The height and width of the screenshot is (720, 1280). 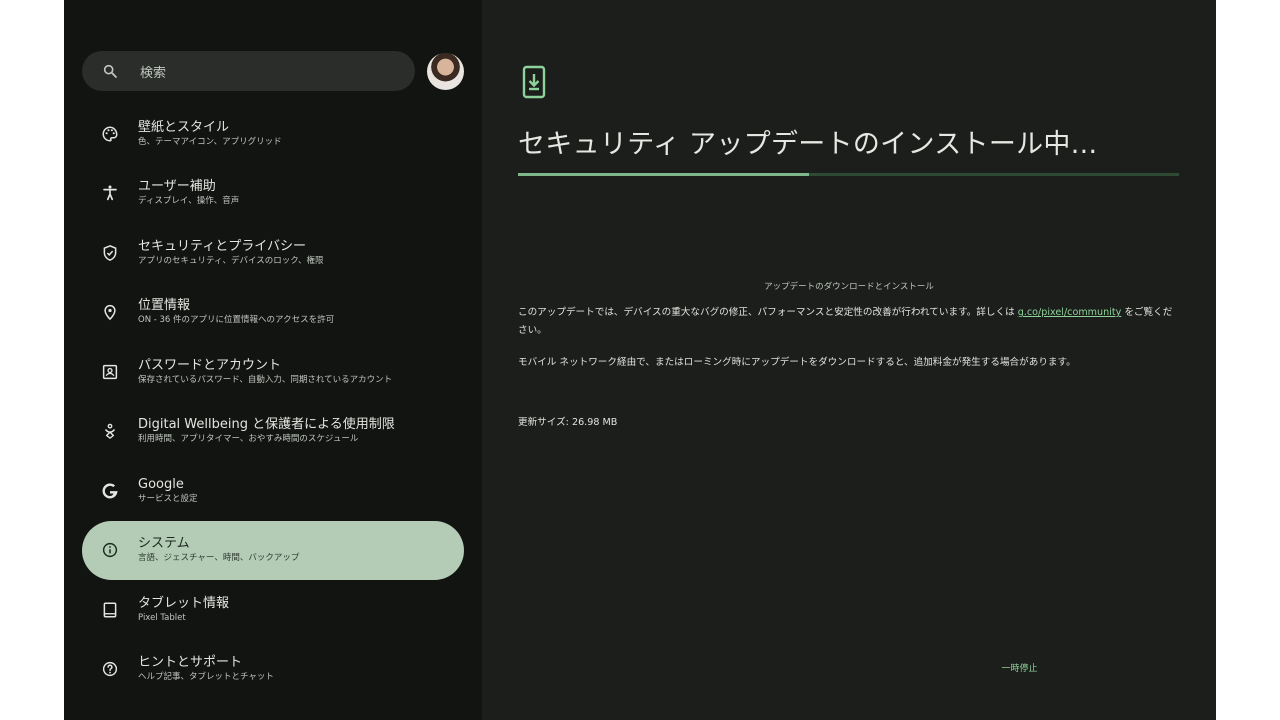 I want to click on sidebar-item-title: ヒントとサポート, so click(x=190, y=663).